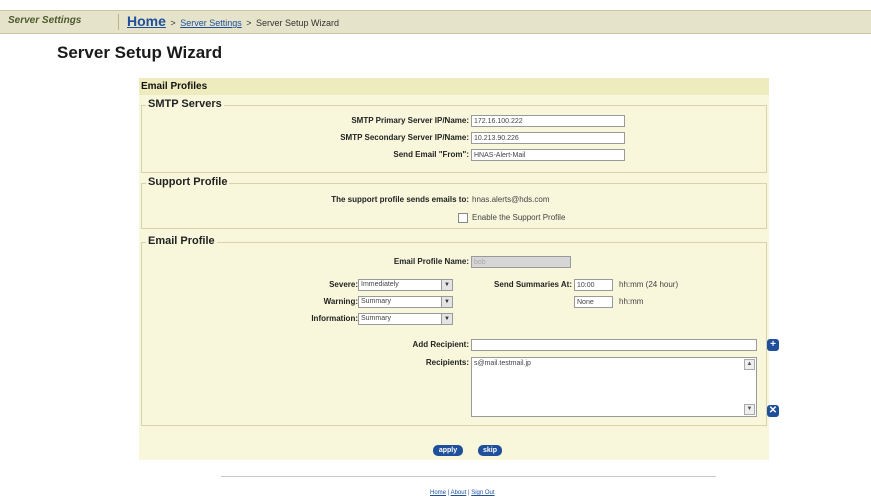 The height and width of the screenshot is (499, 871). I want to click on smtp-servers-legend: SMTP Servers, so click(185, 104).